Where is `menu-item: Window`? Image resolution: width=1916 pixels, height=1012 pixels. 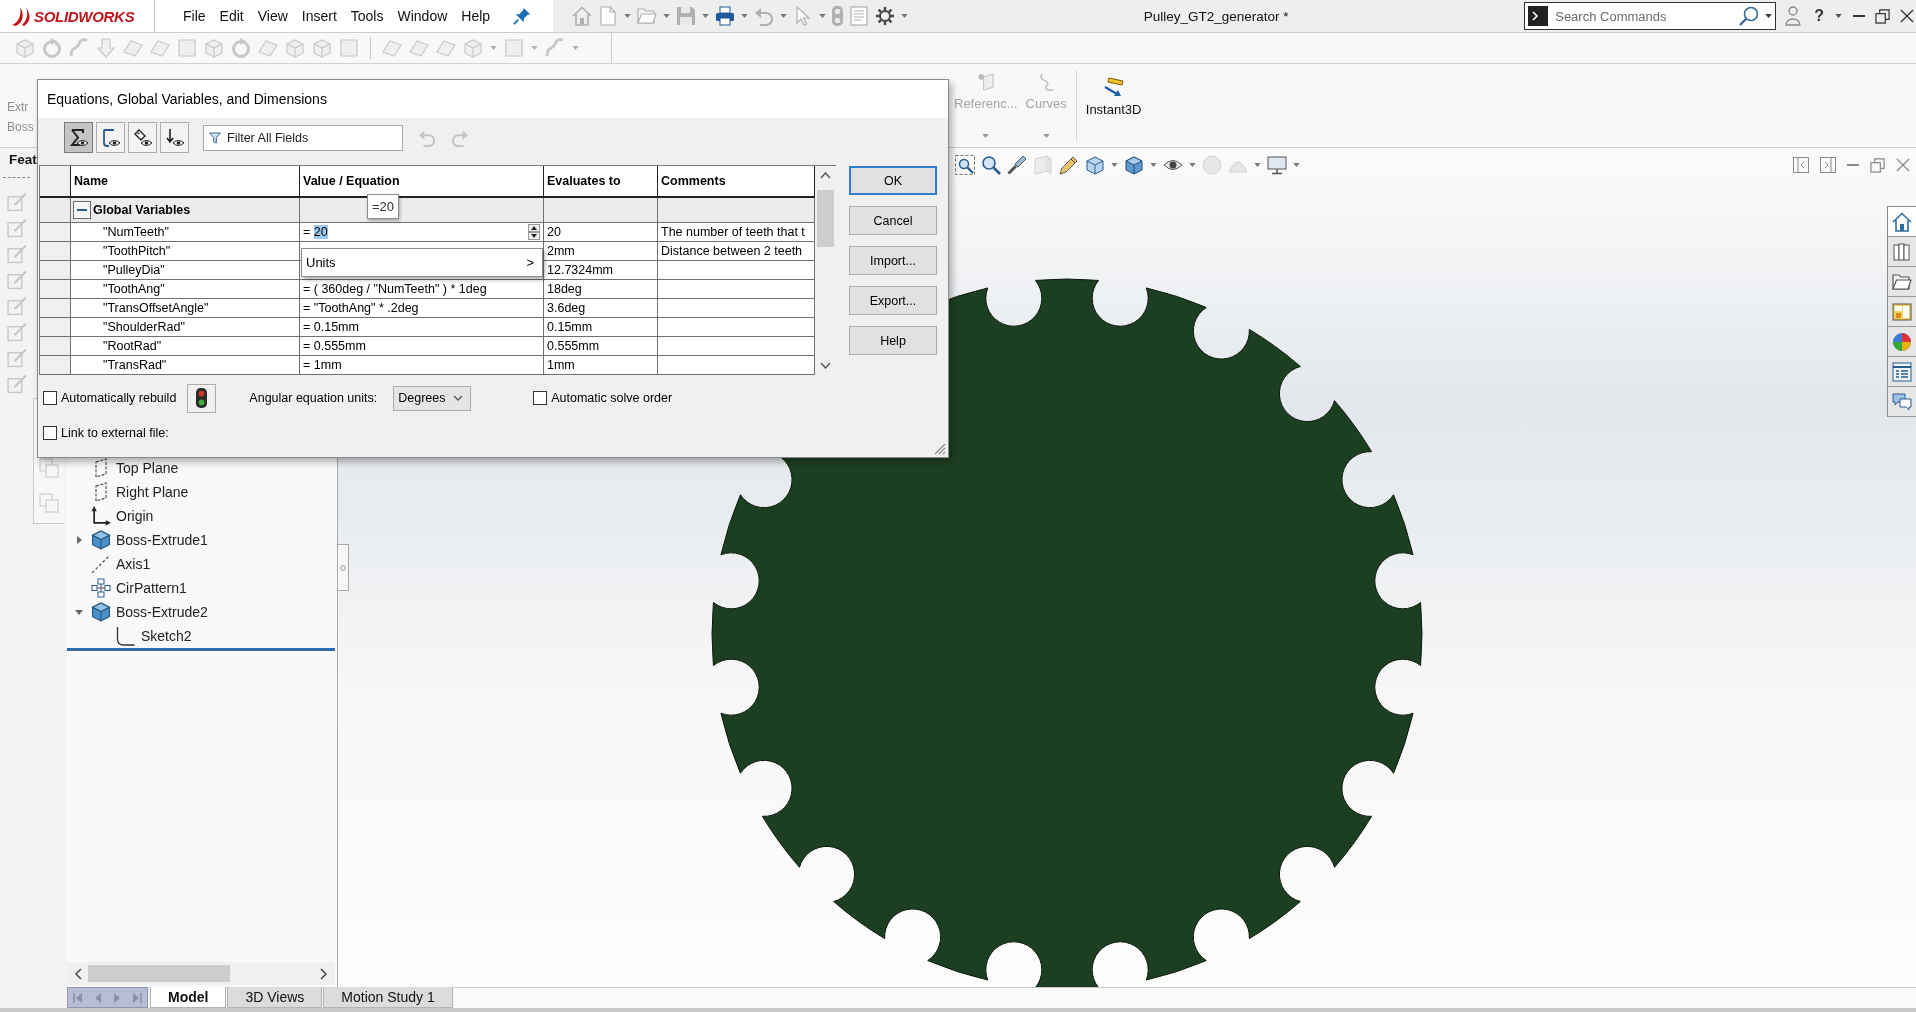
menu-item: Window is located at coordinates (422, 16).